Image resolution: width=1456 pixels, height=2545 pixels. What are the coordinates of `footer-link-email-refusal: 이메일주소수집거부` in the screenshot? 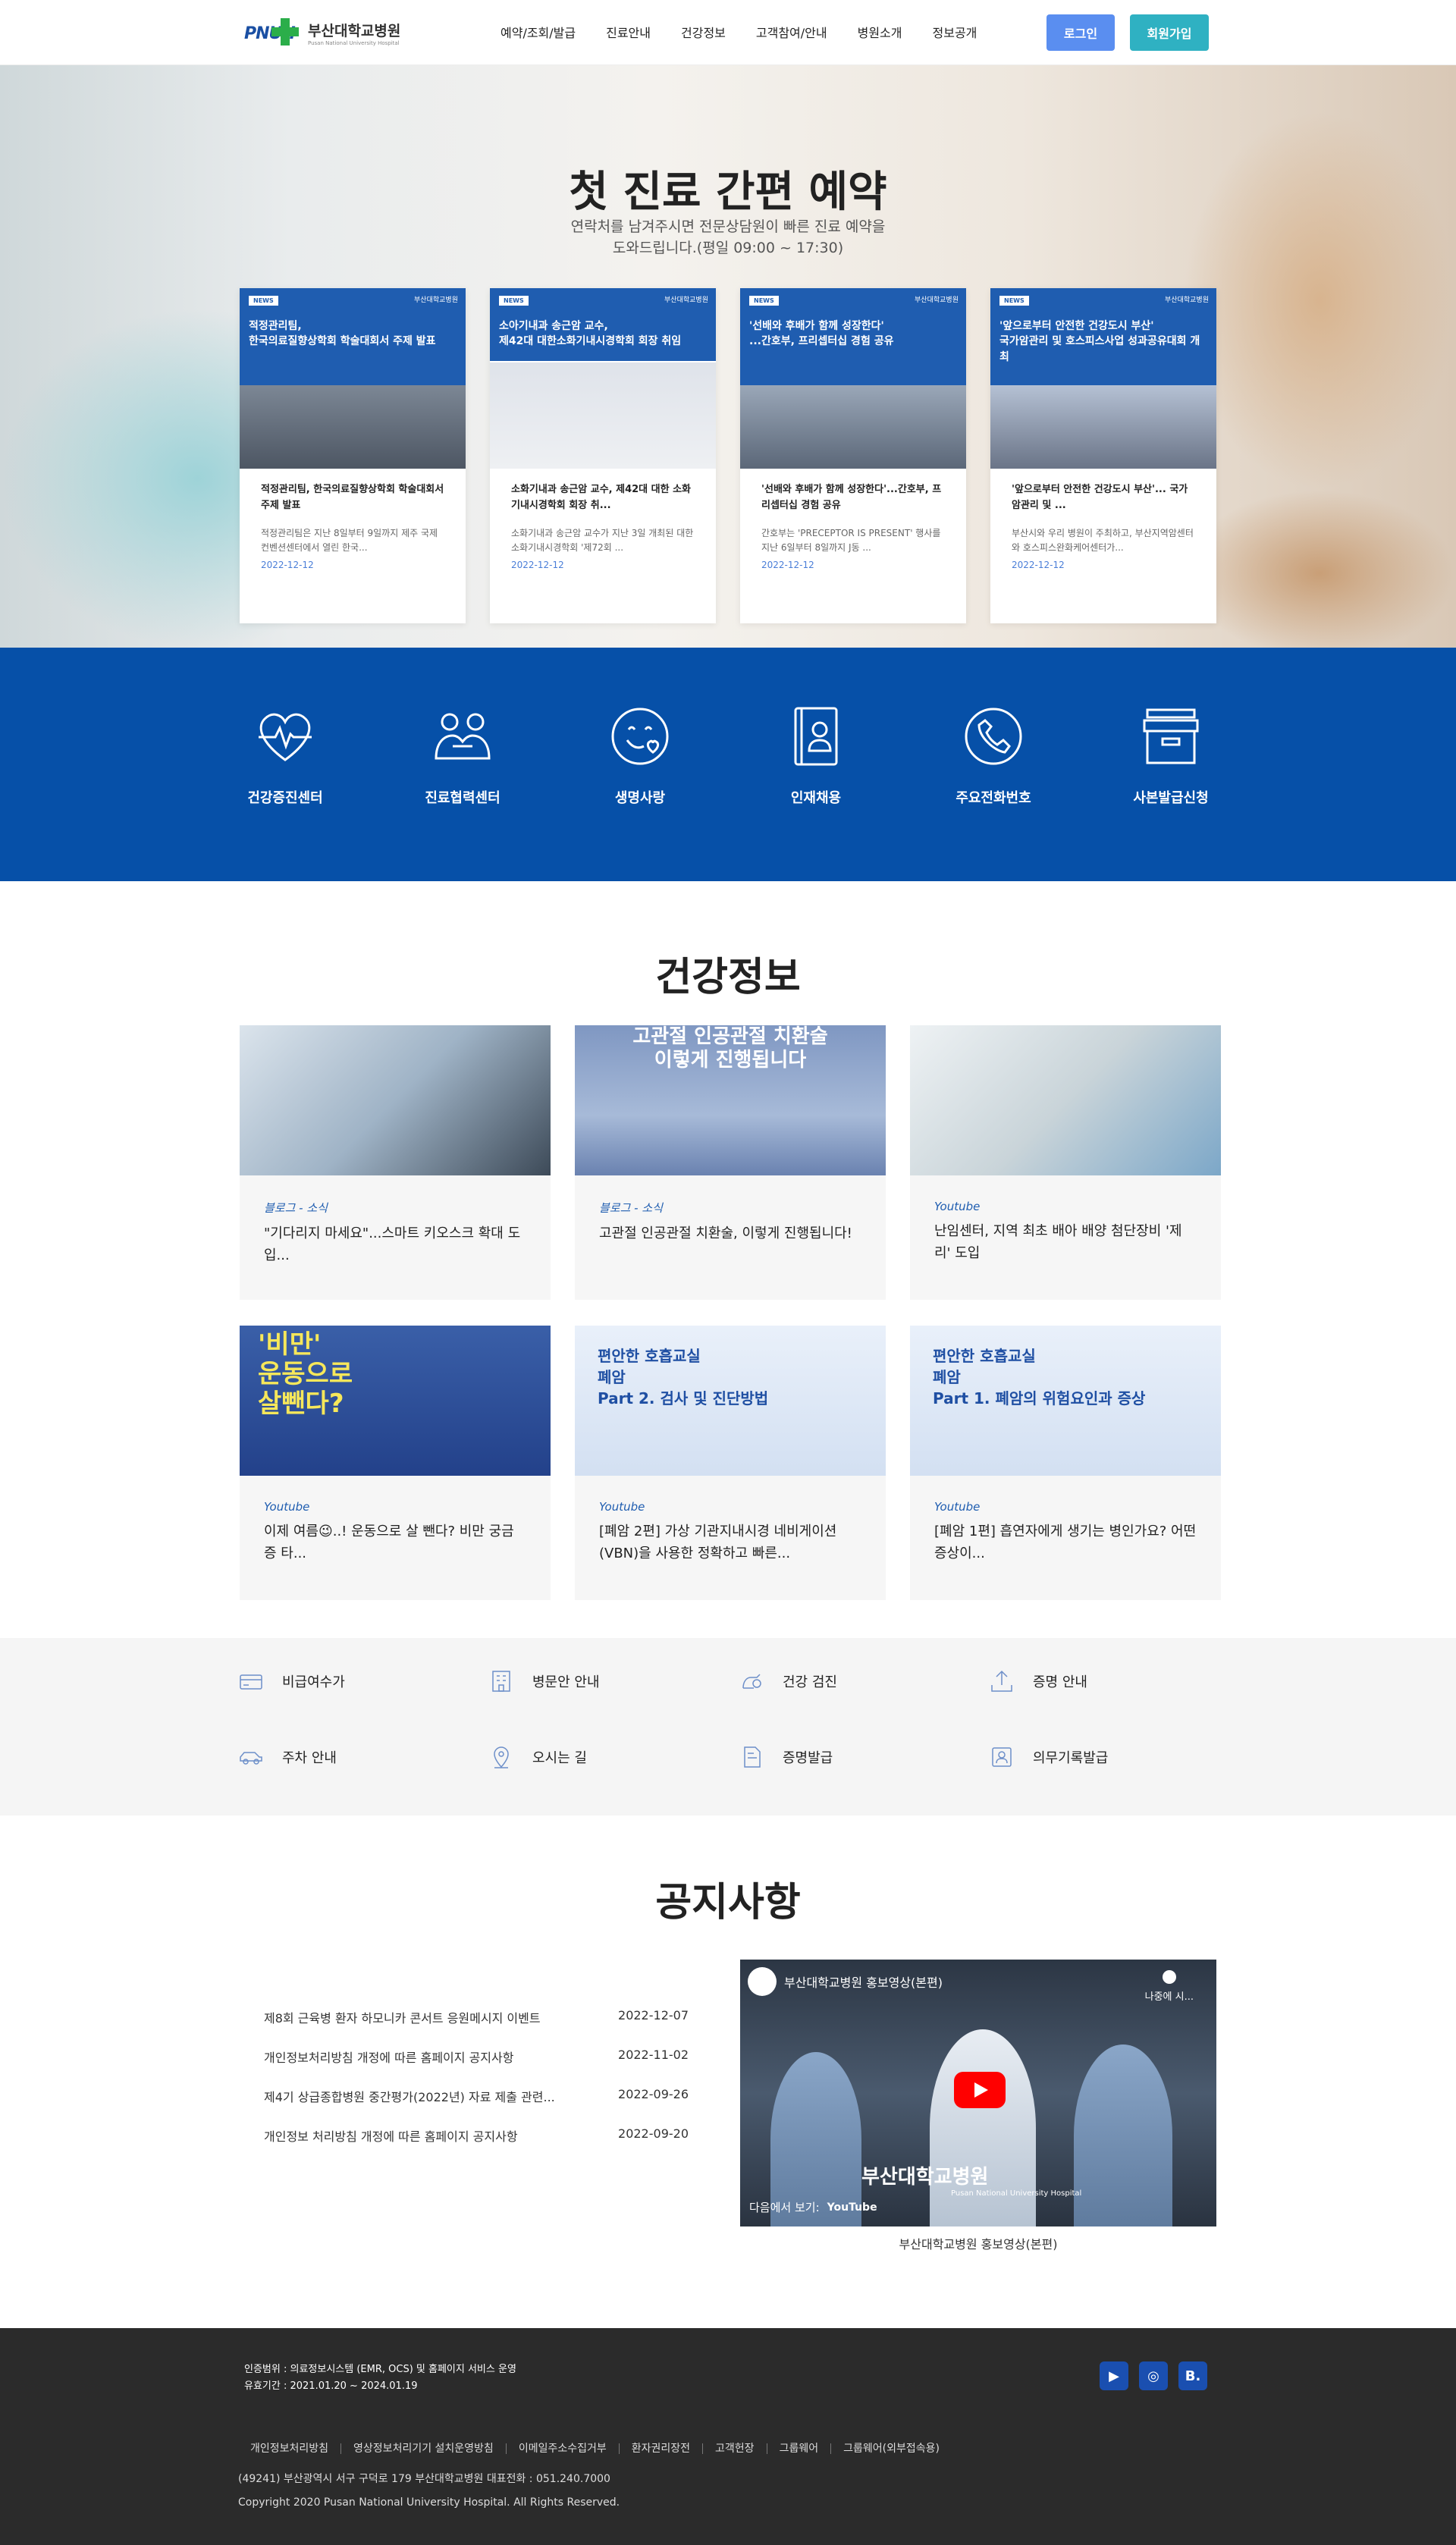 It's located at (563, 2448).